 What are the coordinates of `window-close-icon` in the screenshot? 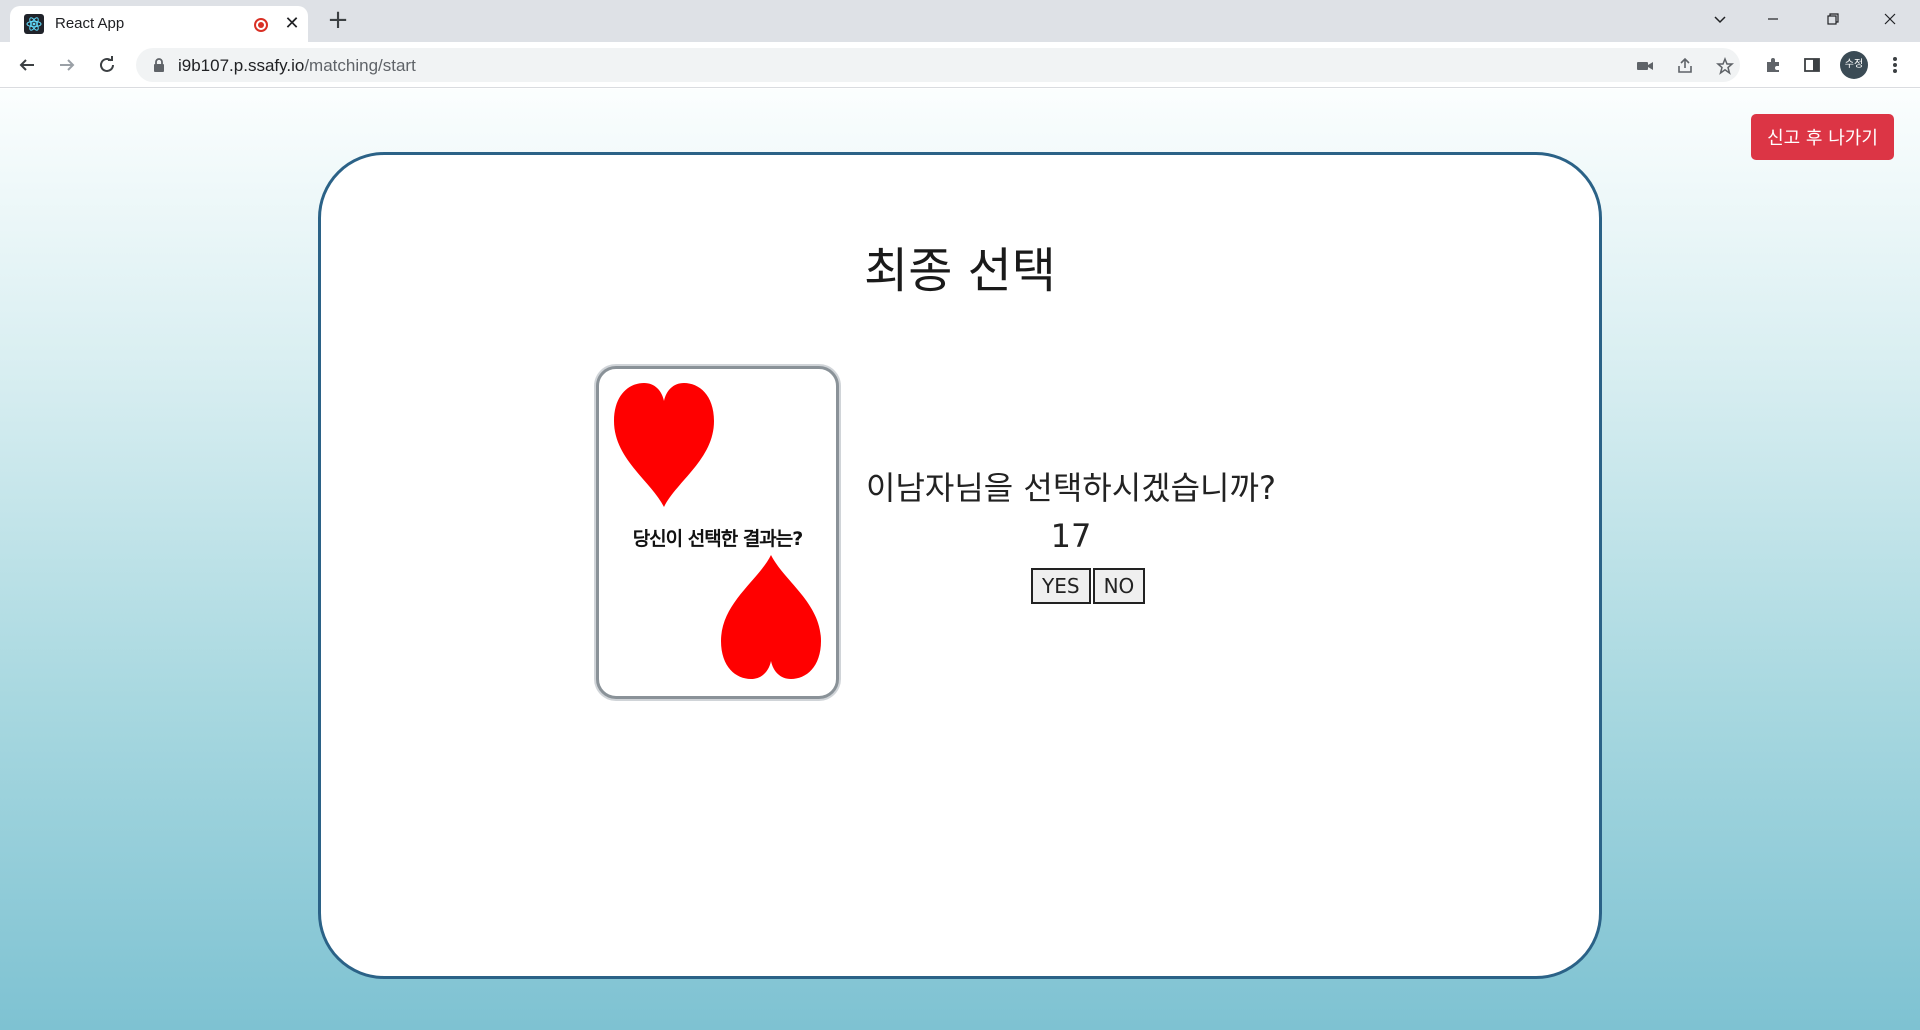 It's located at (1890, 19).